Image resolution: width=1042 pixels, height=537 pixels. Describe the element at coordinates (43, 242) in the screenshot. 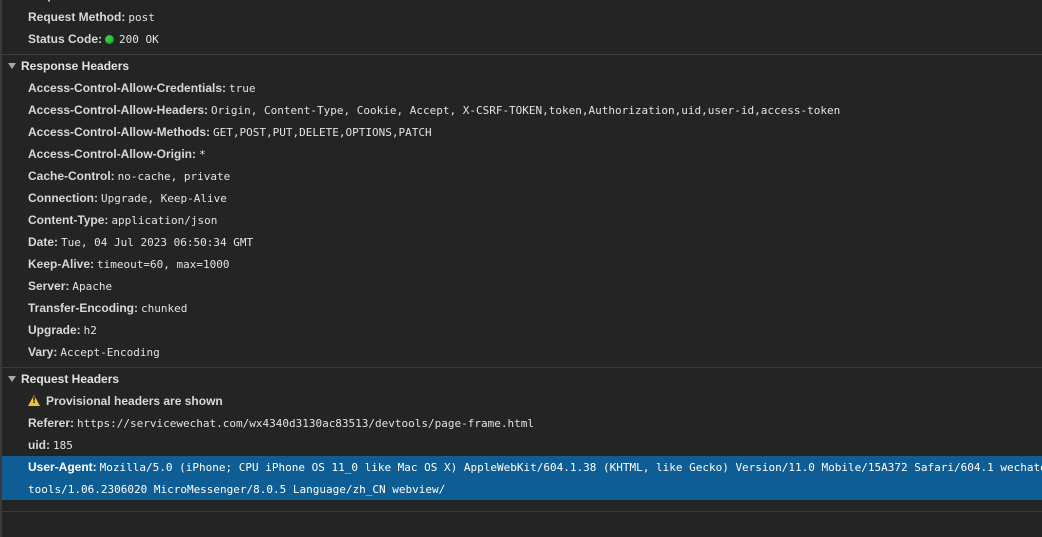

I see `response-header-key: Date:` at that location.